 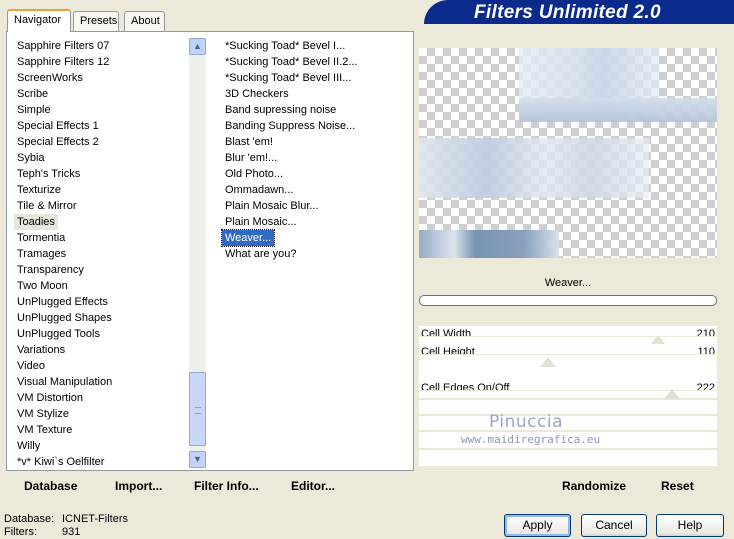 What do you see at coordinates (63, 462) in the screenshot?
I see `category-item: *v* Kiwi`s Oelfilter` at bounding box center [63, 462].